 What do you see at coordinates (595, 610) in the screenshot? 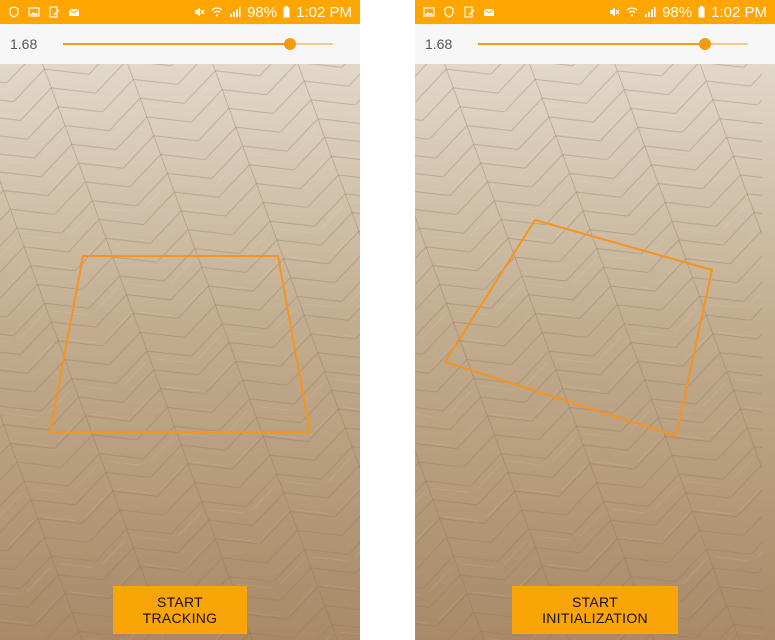
I see `start-initialization-button: START INITIALIZATION` at bounding box center [595, 610].